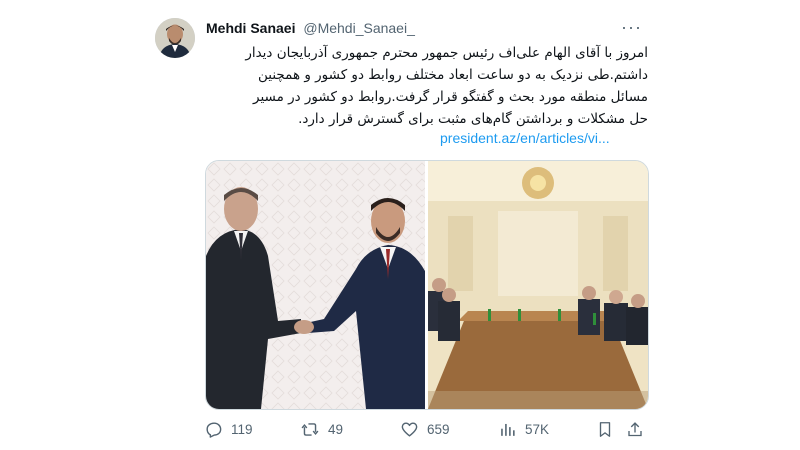  What do you see at coordinates (359, 28) in the screenshot?
I see `user-handle: @Mehdi_Sanaei_` at bounding box center [359, 28].